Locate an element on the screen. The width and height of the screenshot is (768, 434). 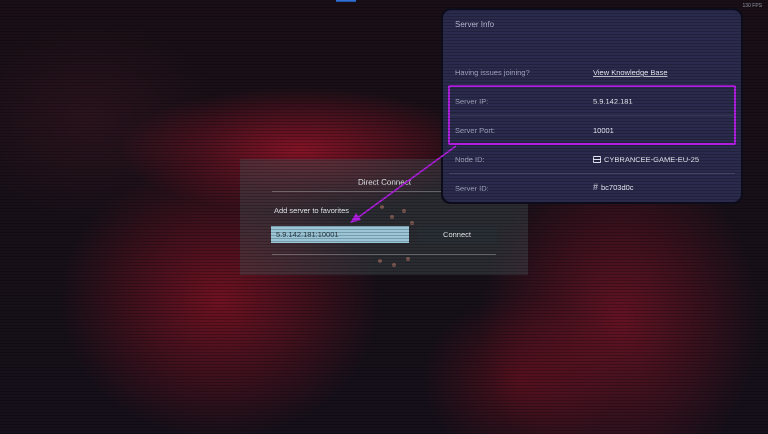
server-address-input: 5.9.142.181:10001 is located at coordinates (340, 234).